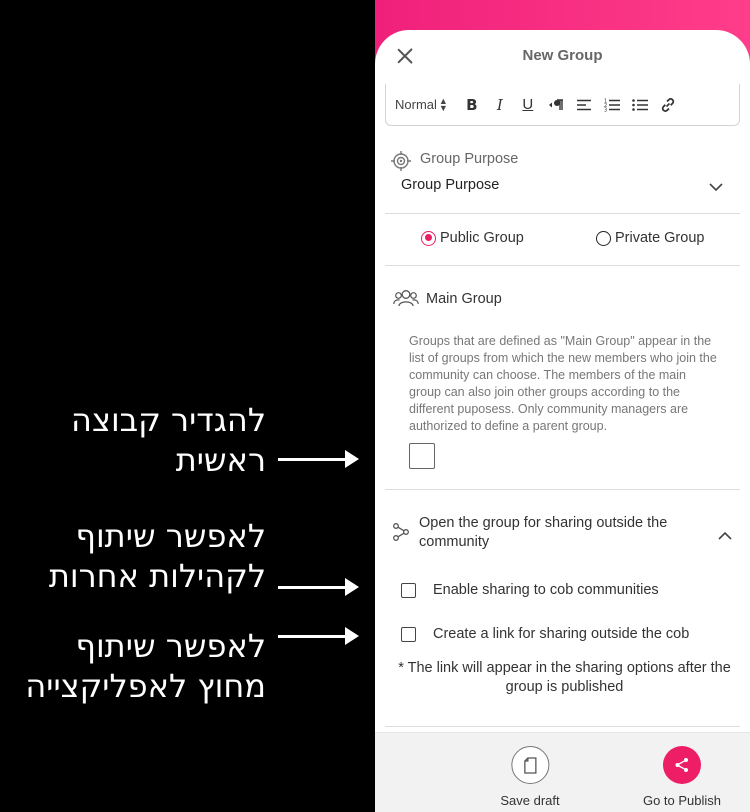  I want to click on private-group-label: Private Group, so click(660, 238).